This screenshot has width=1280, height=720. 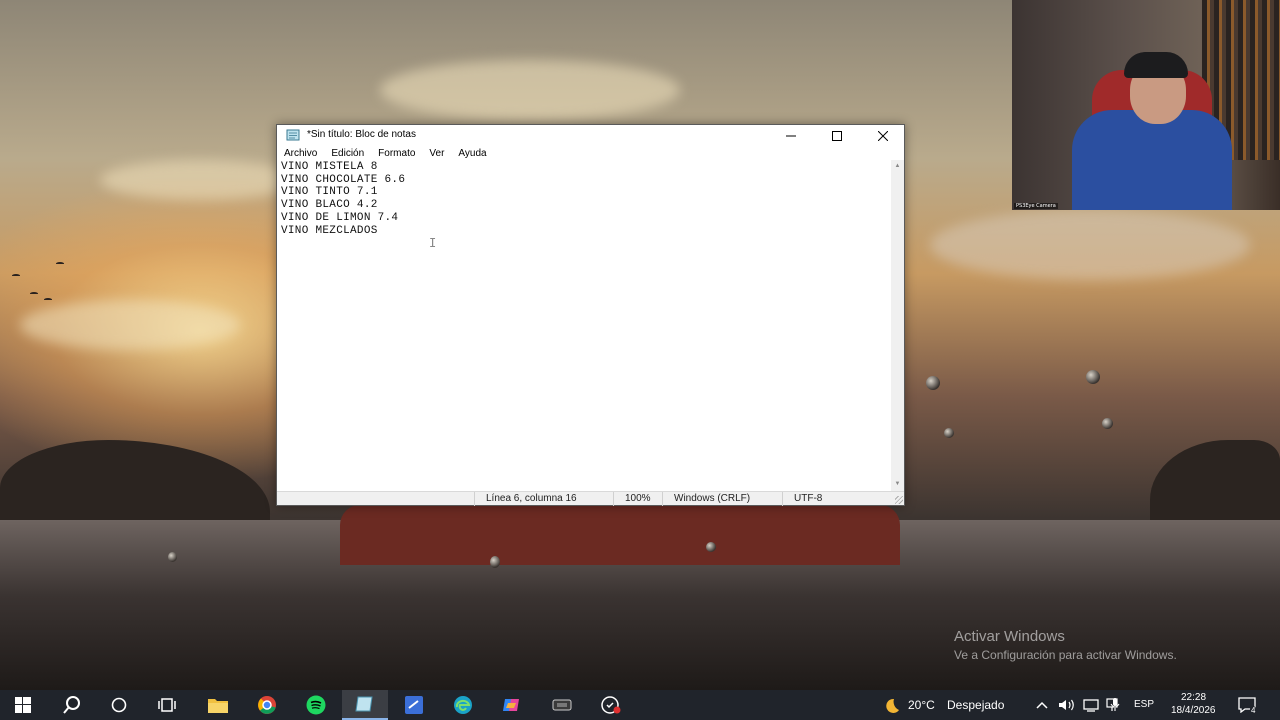 What do you see at coordinates (347, 153) in the screenshot?
I see `menu-edicion: Edición` at bounding box center [347, 153].